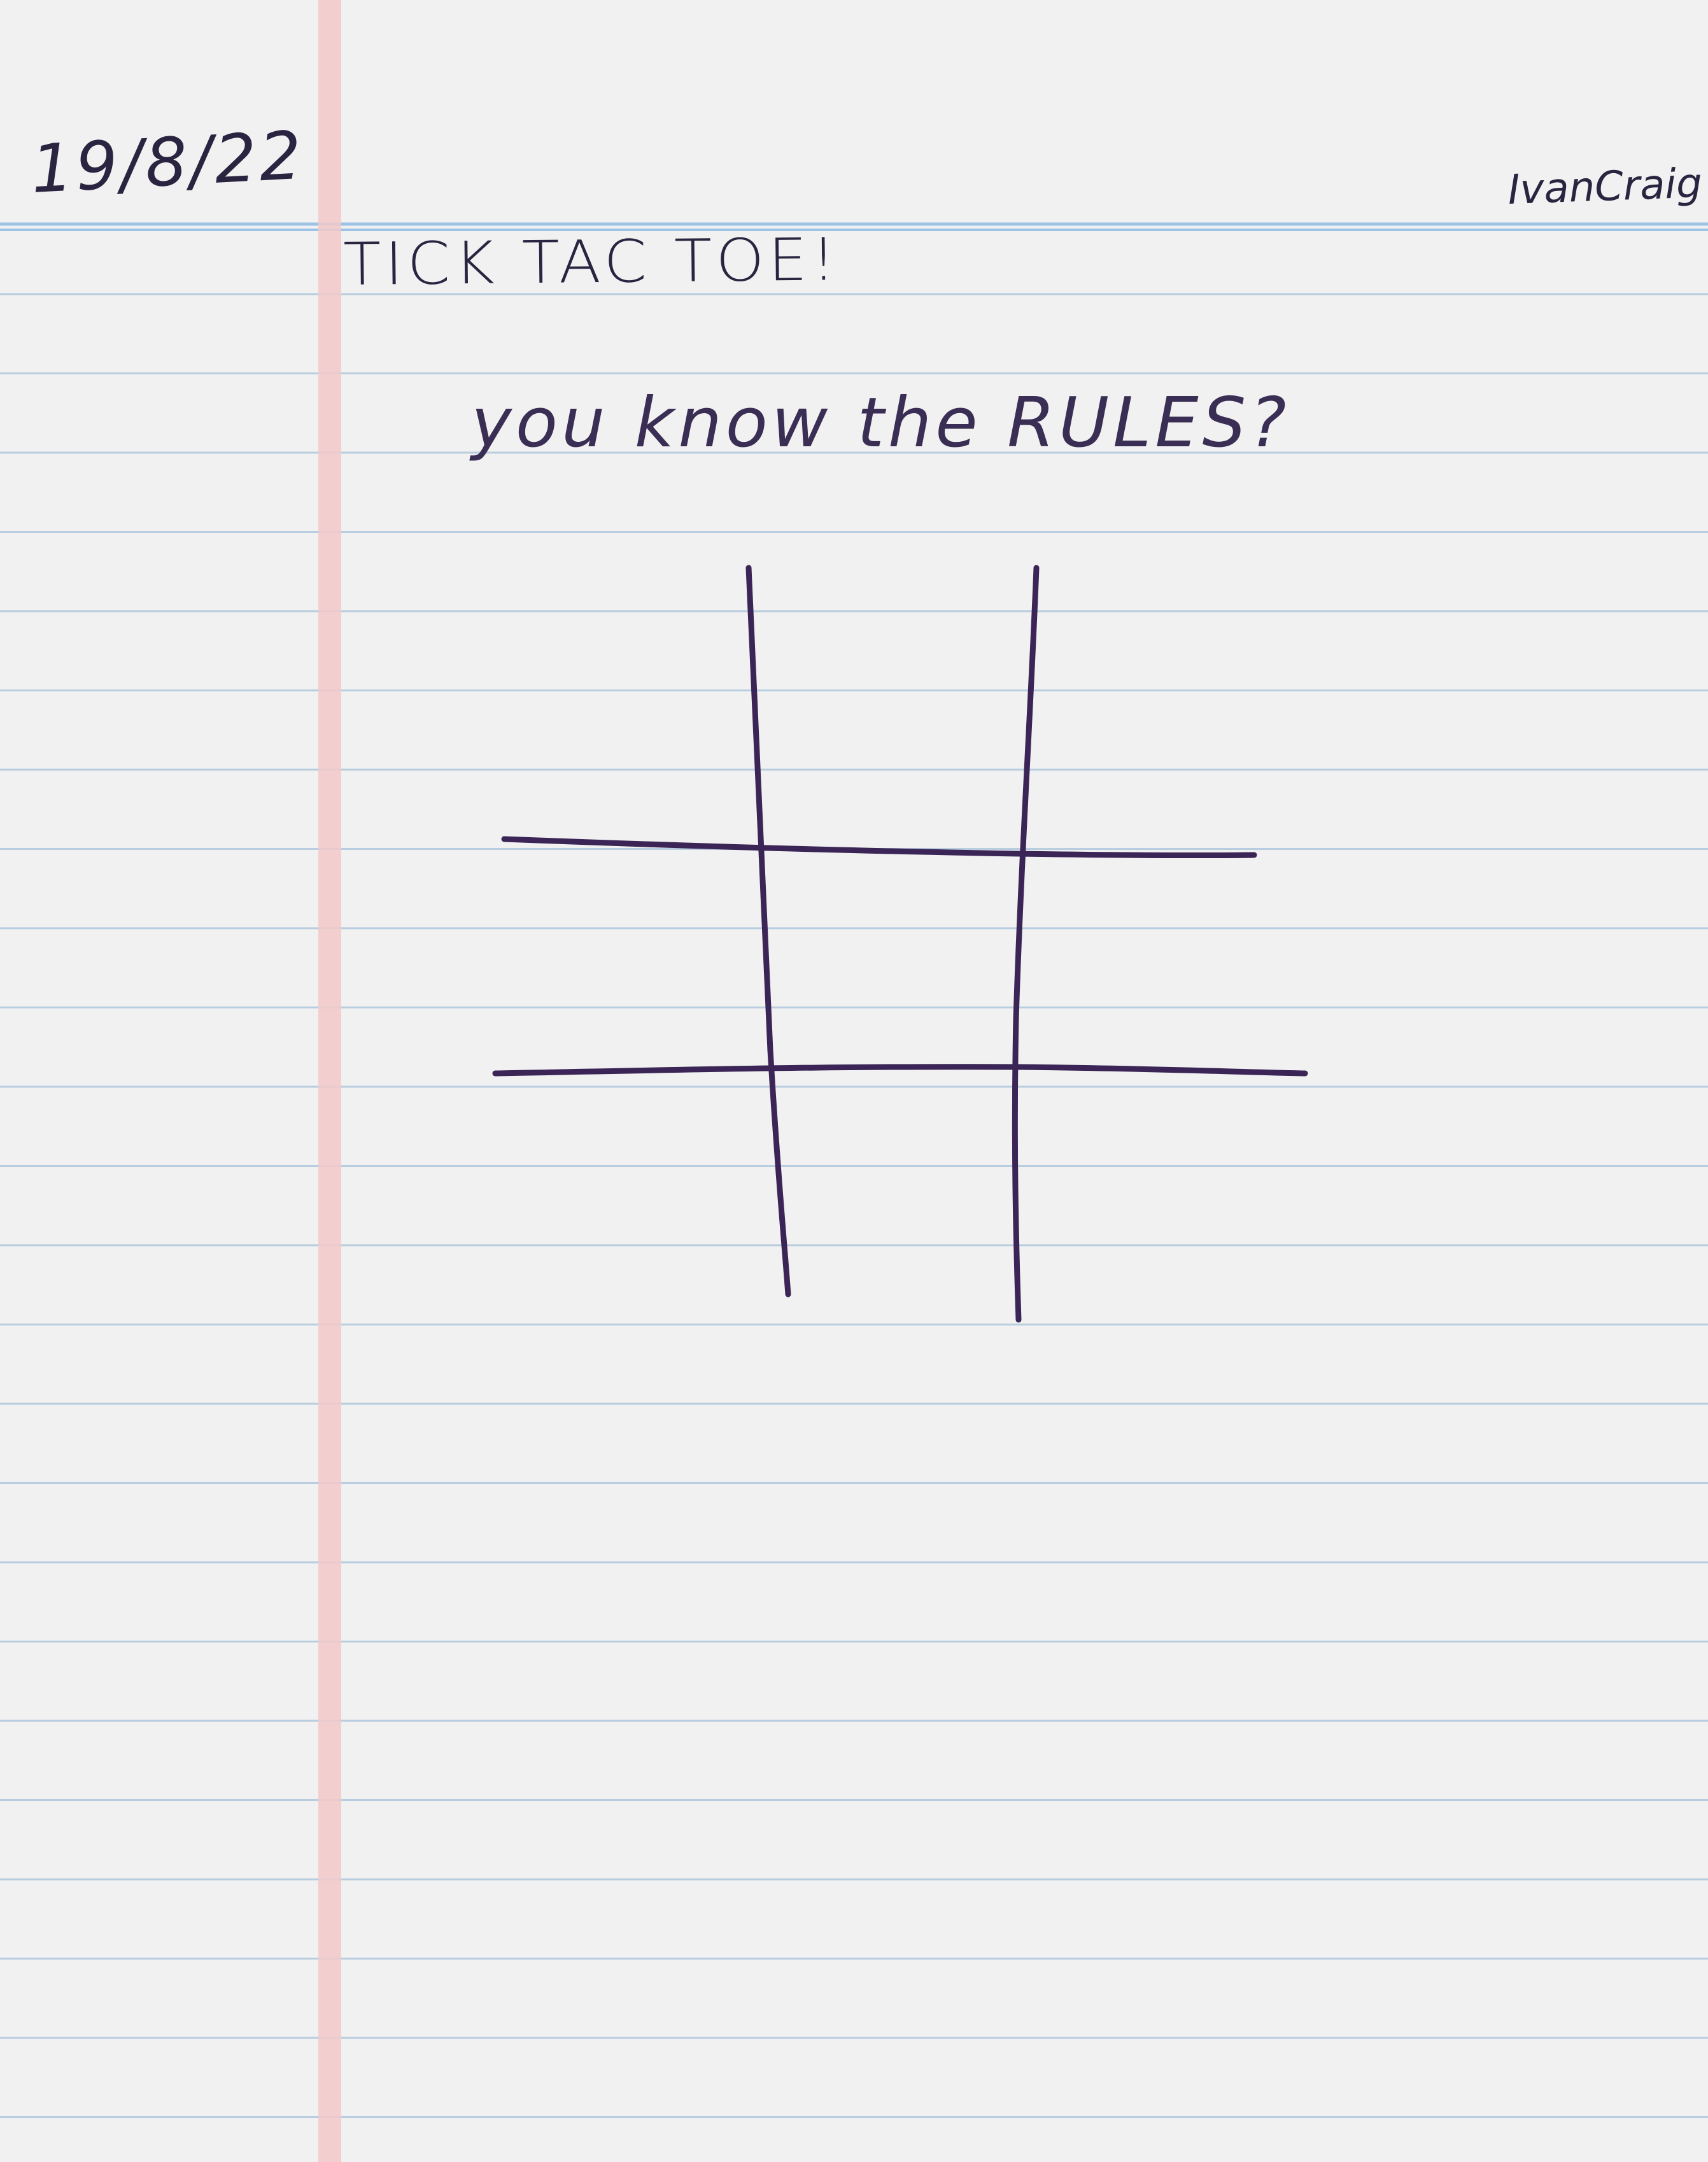 This screenshot has height=2162, width=1708. I want to click on date-label: 19/8/22, so click(167, 162).